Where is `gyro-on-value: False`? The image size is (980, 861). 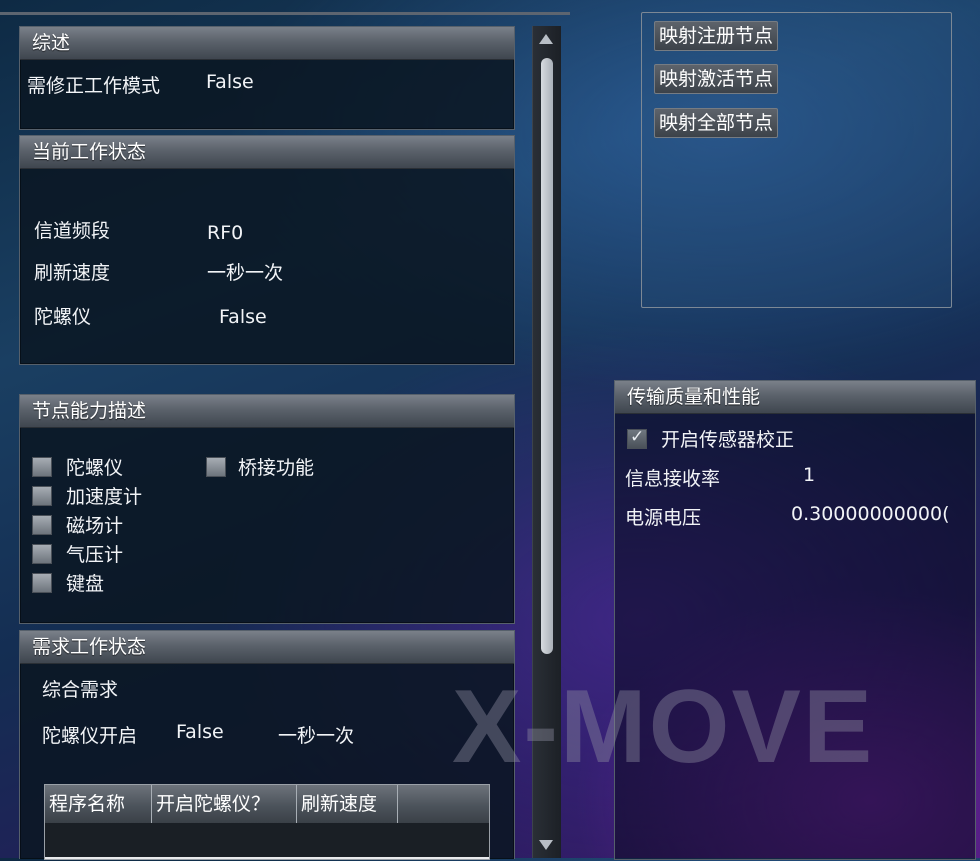
gyro-on-value: False is located at coordinates (200, 732).